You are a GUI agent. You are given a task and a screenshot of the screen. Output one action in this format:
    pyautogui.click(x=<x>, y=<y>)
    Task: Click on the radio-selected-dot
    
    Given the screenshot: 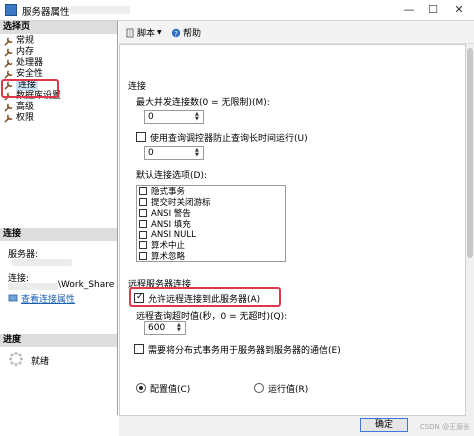 What is the action you would take?
    pyautogui.click(x=141, y=388)
    